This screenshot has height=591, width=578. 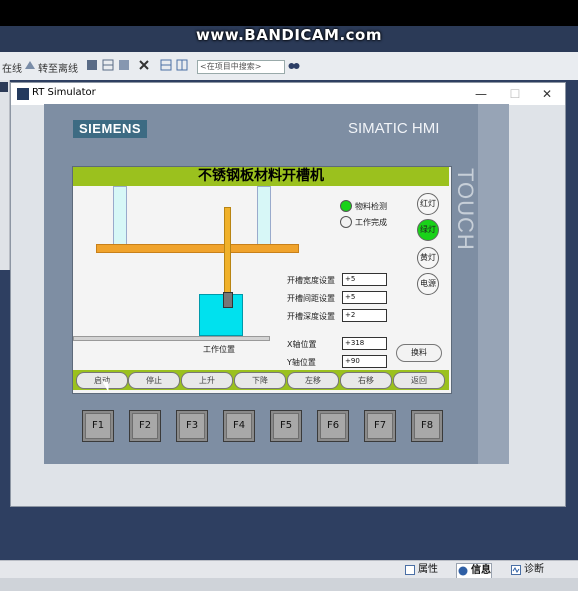 I want to click on f5-key: F5, so click(x=286, y=426).